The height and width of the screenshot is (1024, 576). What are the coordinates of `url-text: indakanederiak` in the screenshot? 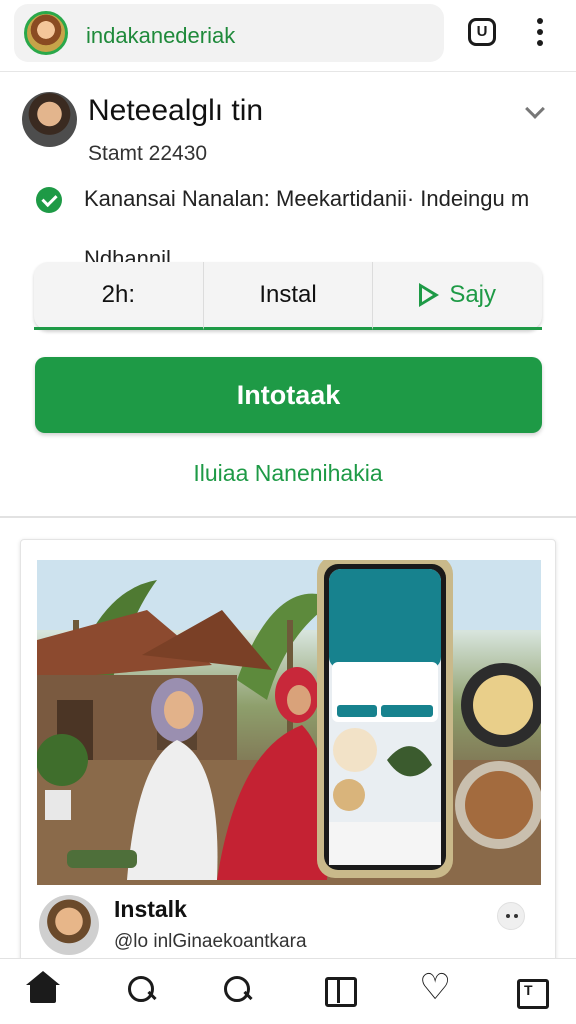 It's located at (161, 35).